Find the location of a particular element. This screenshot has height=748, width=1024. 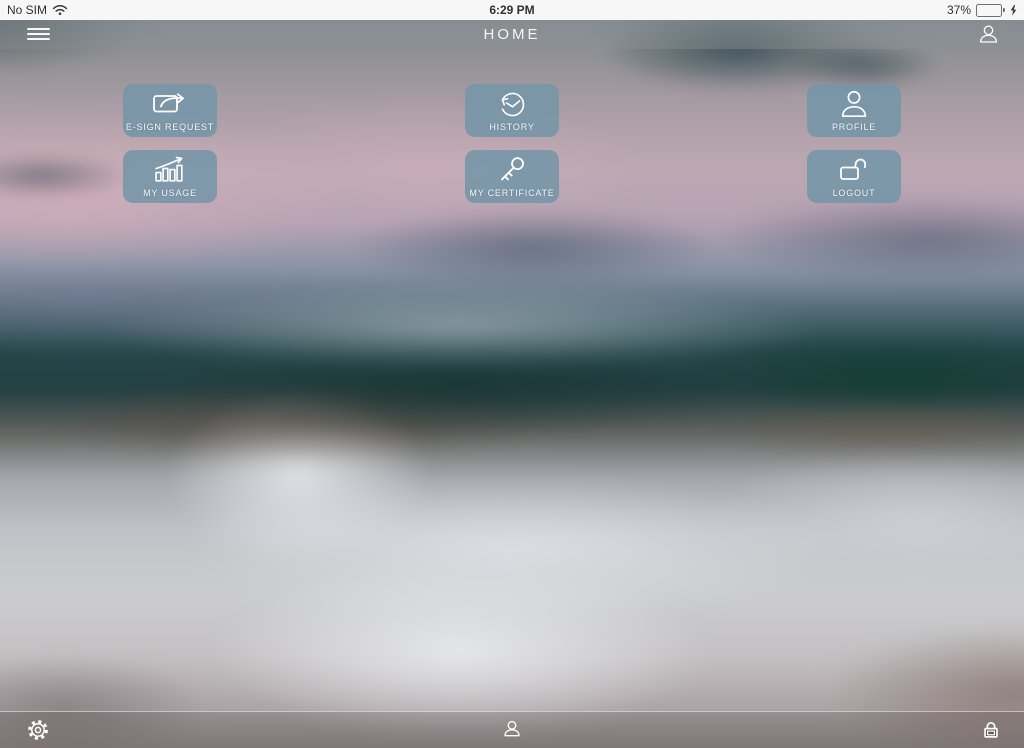

tile-my-usage: MY USAGE is located at coordinates (170, 176).